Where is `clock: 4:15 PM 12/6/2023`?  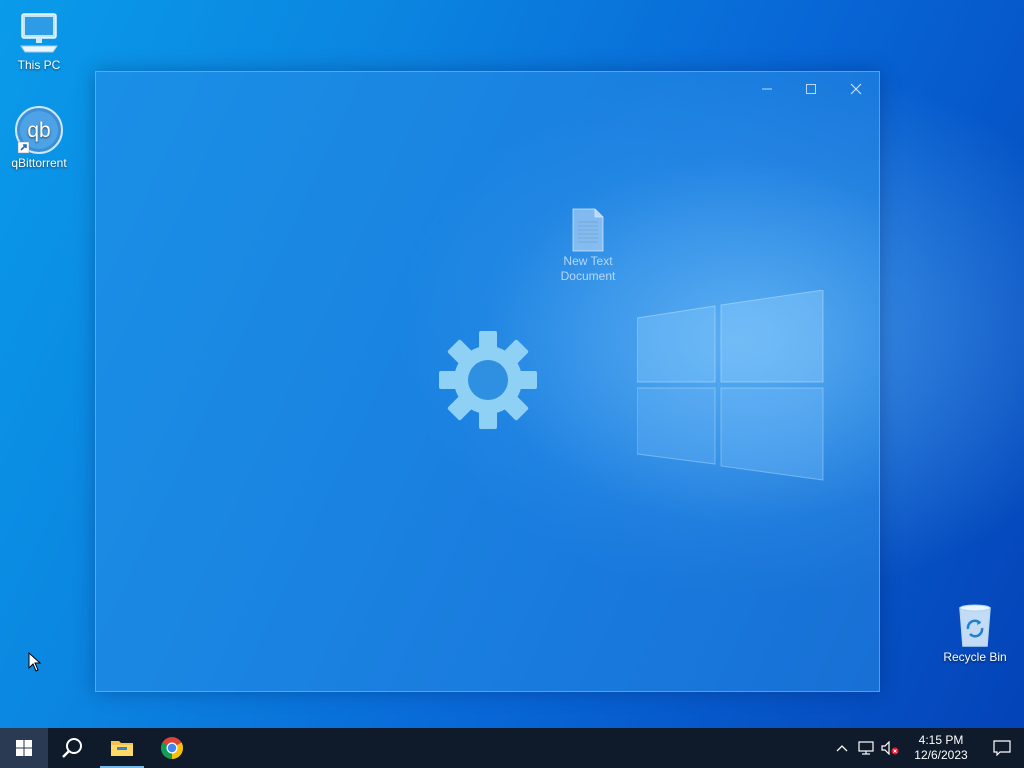 clock: 4:15 PM 12/6/2023 is located at coordinates (941, 748).